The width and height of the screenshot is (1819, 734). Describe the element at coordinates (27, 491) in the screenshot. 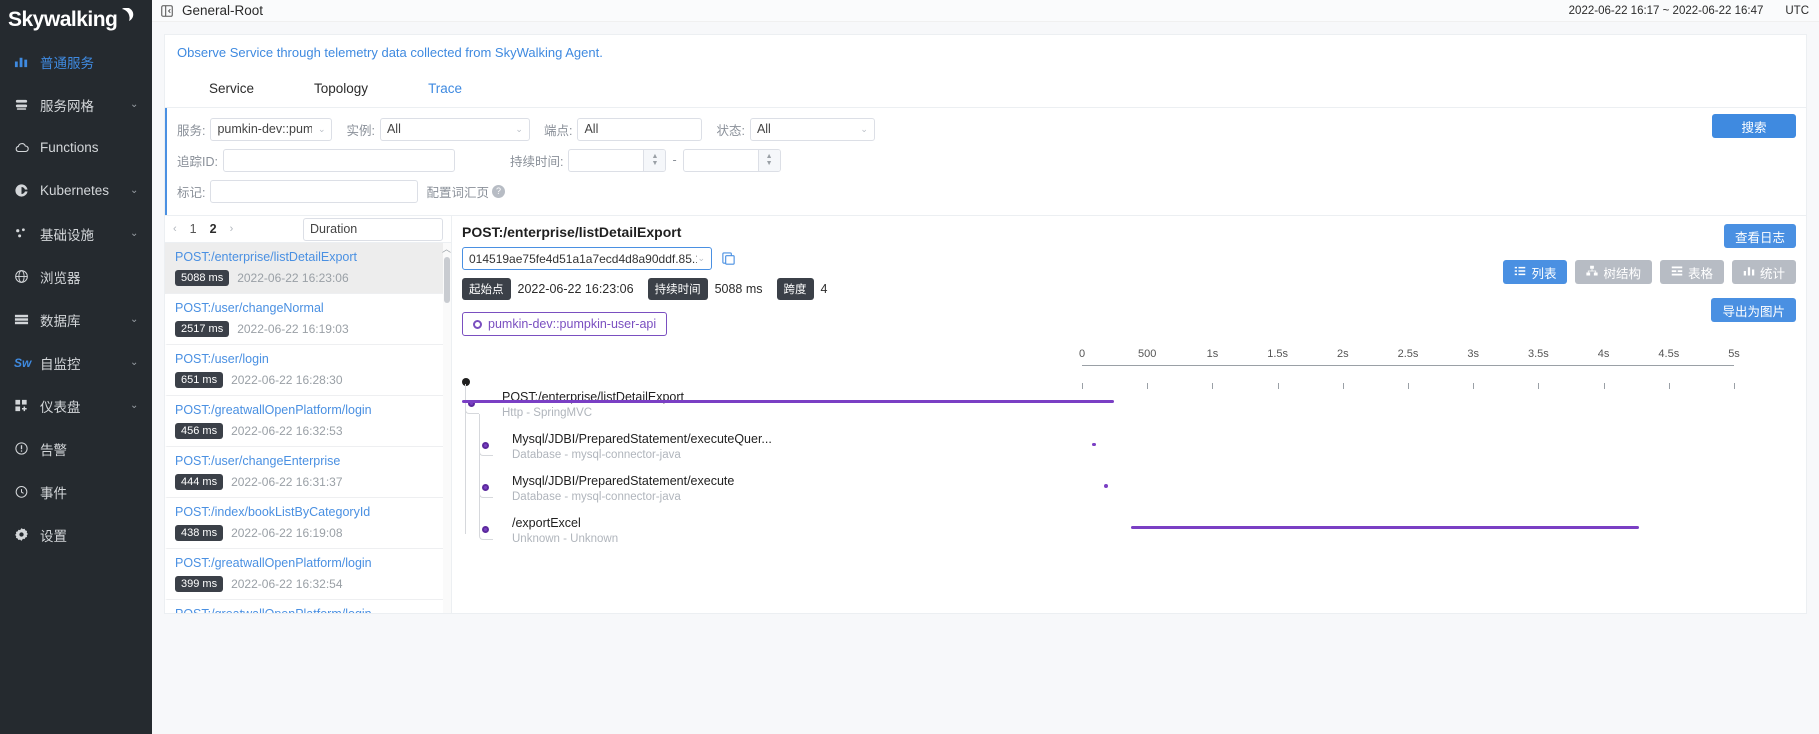

I see `event-icon` at that location.